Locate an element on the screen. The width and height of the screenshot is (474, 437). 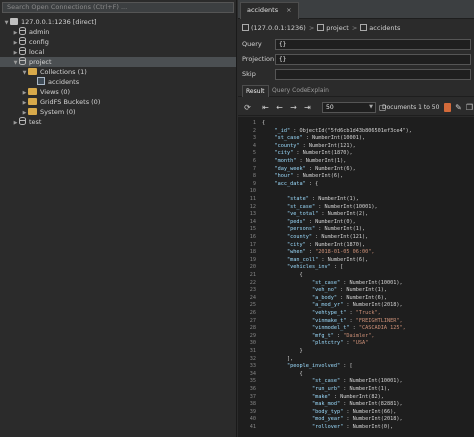
code-line: 41 "rollover" : NumberInt(0), is located at coordinates (356, 427).